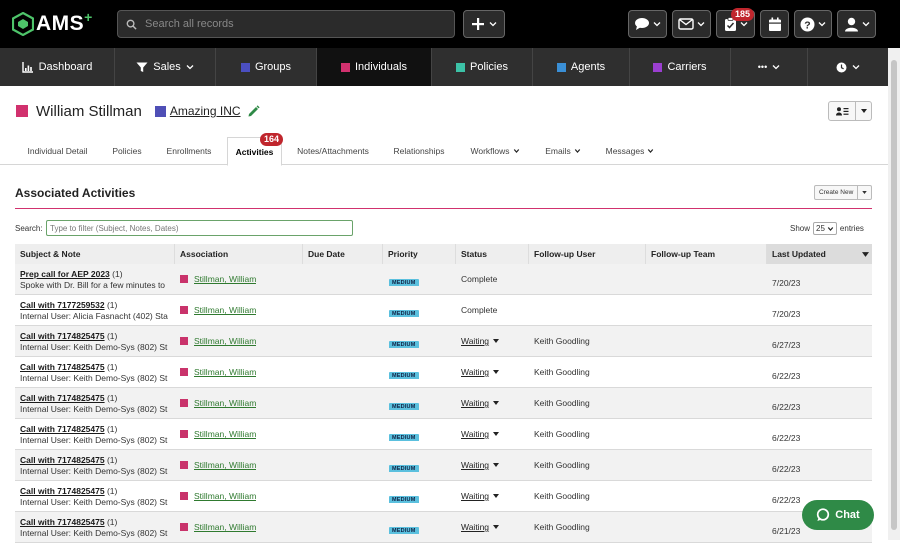 The height and width of the screenshot is (543, 900). What do you see at coordinates (189, 151) in the screenshot?
I see `tab-enrollments: Enrollments` at bounding box center [189, 151].